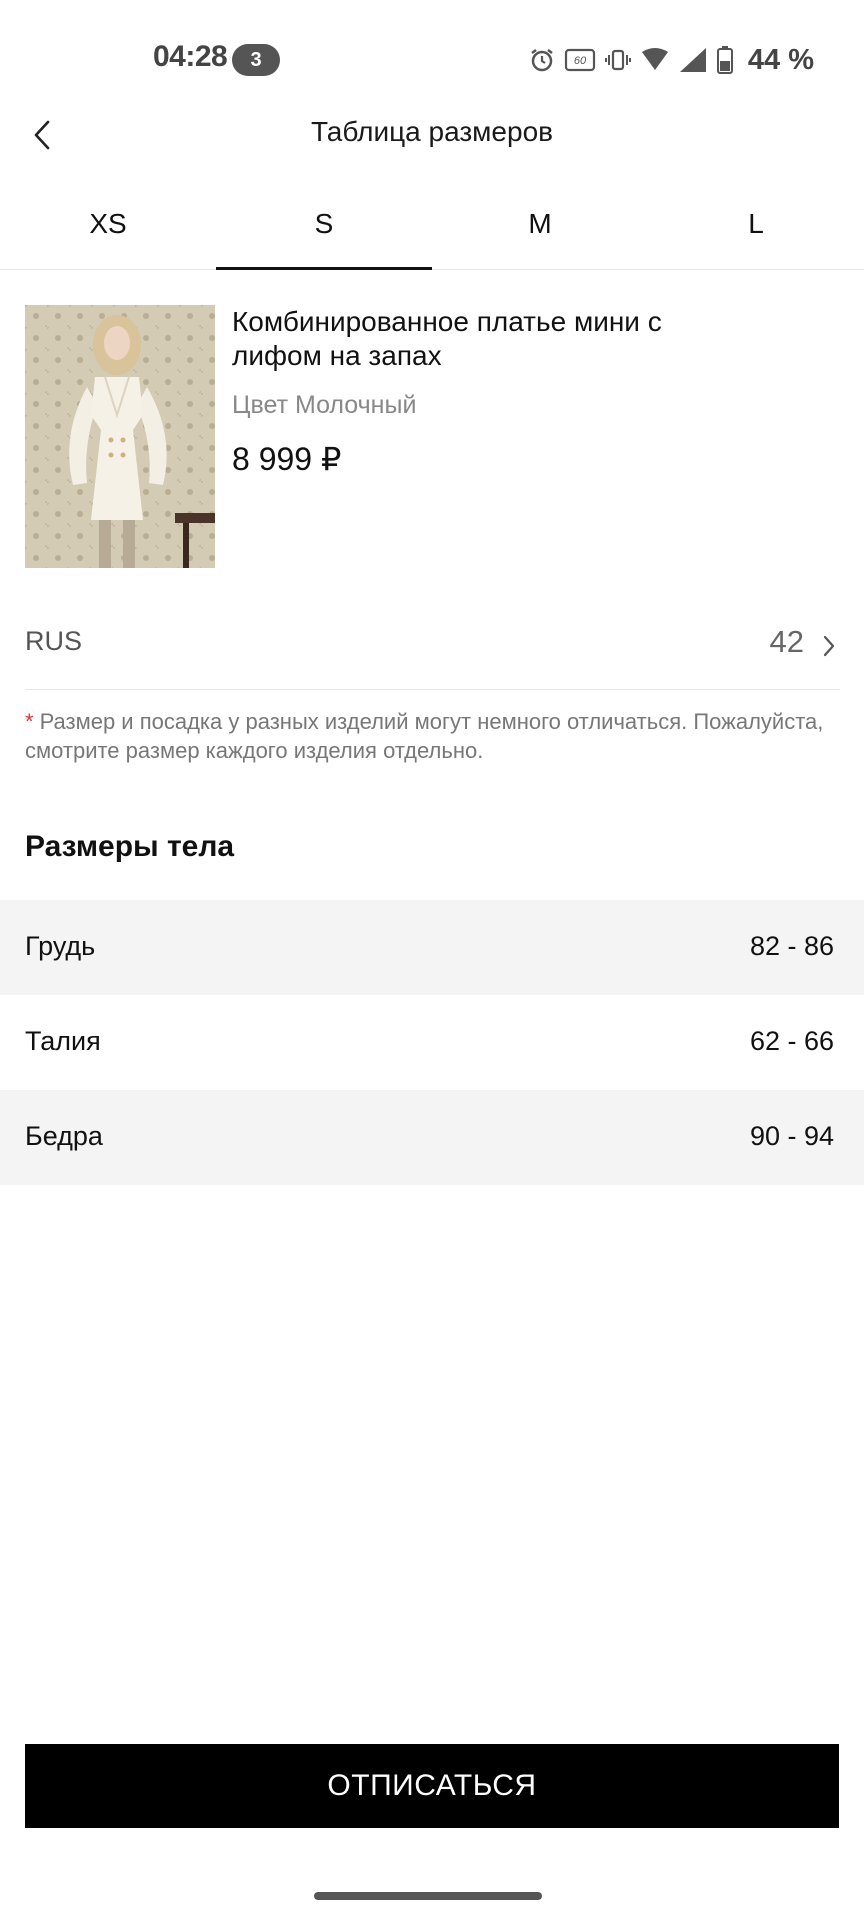 The width and height of the screenshot is (864, 1920). I want to click on refresh-rate-icon: 60, so click(580, 60).